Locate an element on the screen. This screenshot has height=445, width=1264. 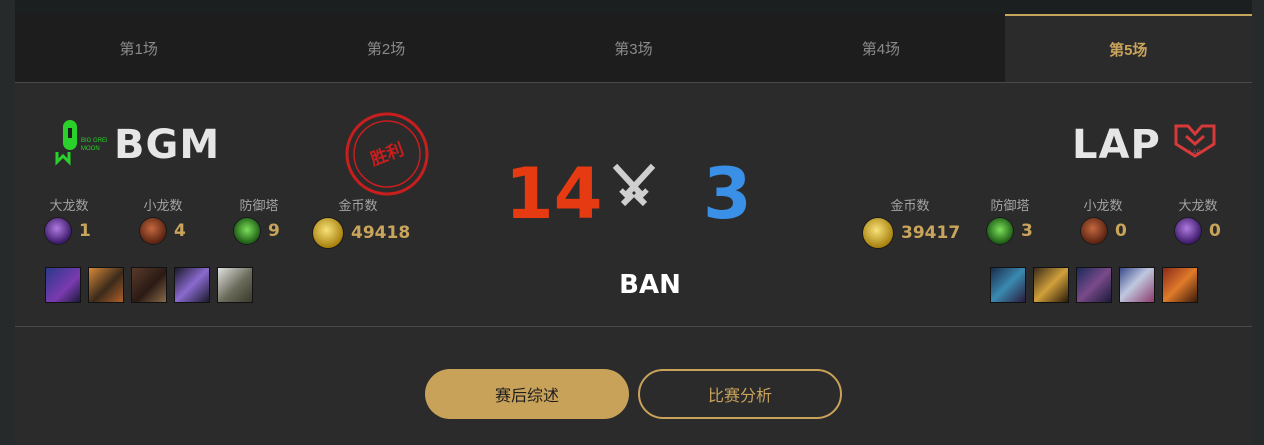
tab-game-5: 第5场 is located at coordinates (1128, 48).